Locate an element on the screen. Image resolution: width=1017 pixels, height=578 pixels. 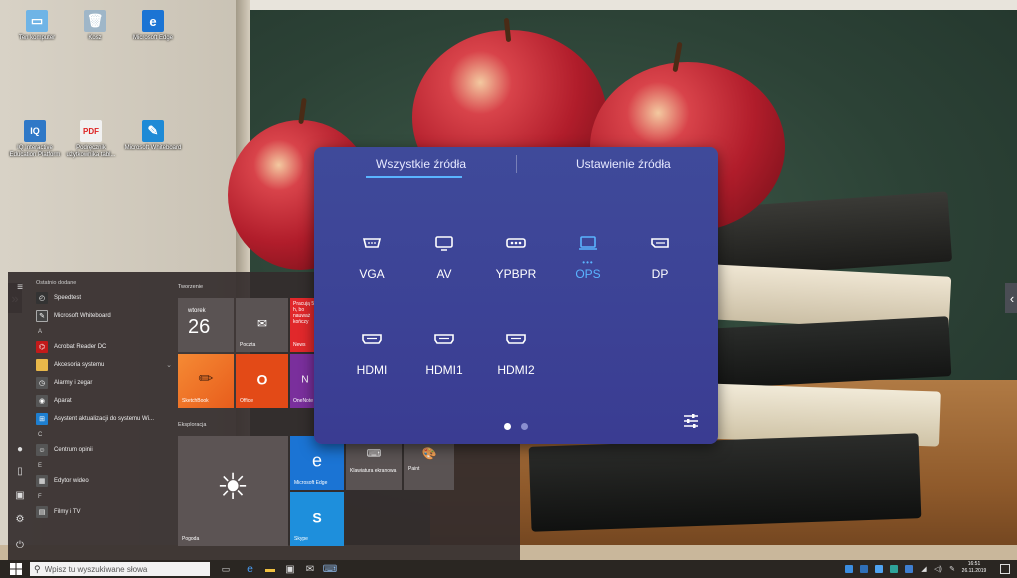
app-item-accessories: Akcesoria systemu ⌄ is located at coordinates (104, 365).